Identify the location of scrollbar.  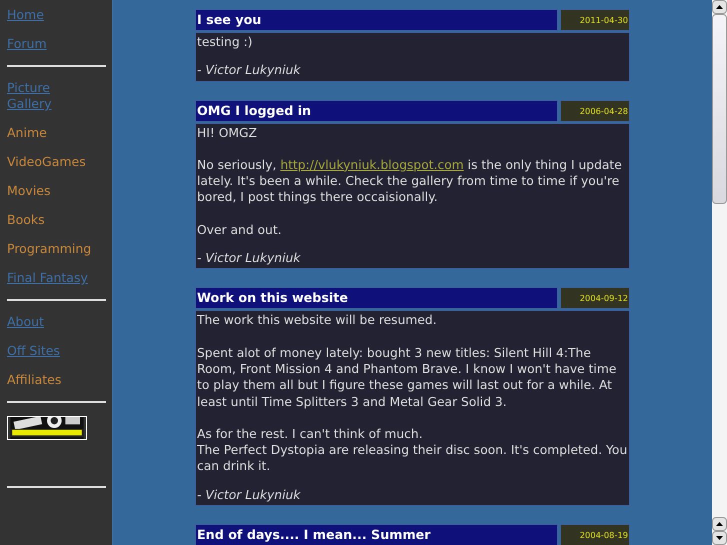
(719, 272).